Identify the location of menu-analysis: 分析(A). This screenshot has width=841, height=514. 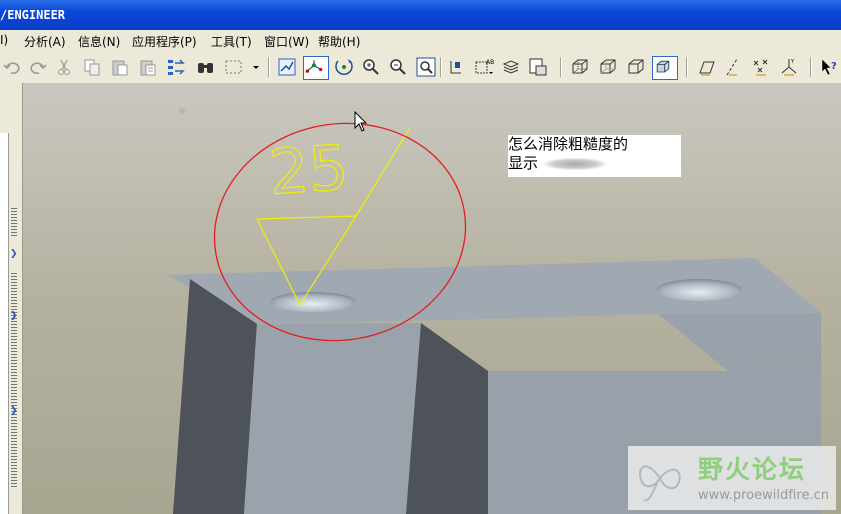
(45, 41).